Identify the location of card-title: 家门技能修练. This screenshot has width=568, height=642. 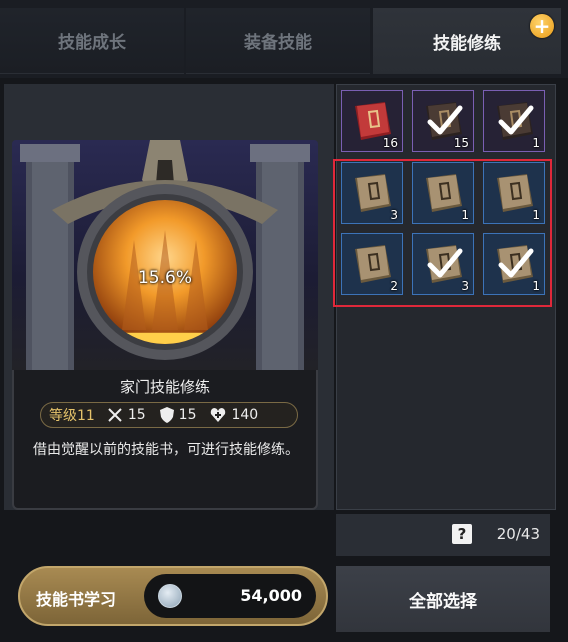
(164, 387).